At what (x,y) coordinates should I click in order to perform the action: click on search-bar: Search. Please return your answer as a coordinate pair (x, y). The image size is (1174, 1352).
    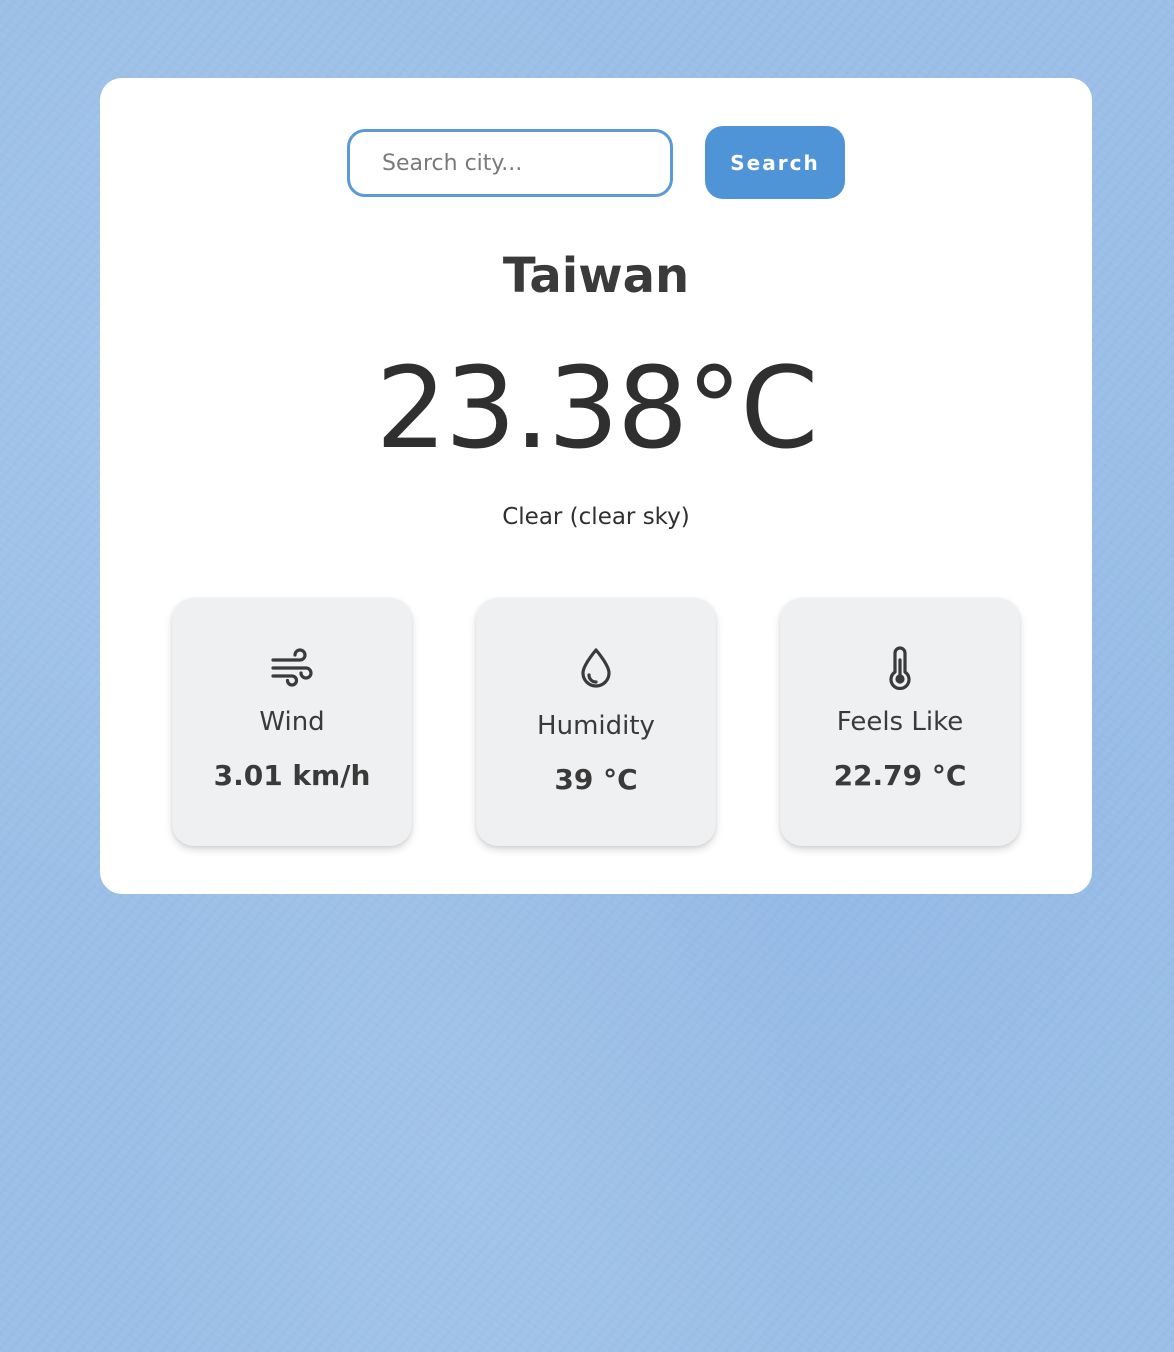
    Looking at the image, I should click on (596, 163).